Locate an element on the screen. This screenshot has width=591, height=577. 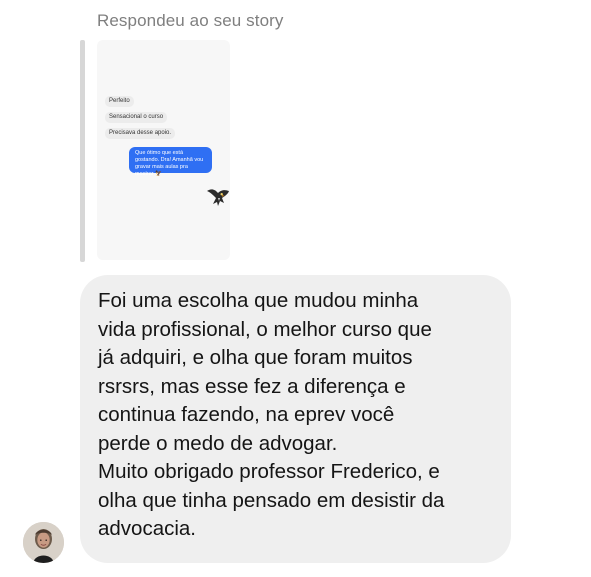
message-avatar is located at coordinates (43, 542).